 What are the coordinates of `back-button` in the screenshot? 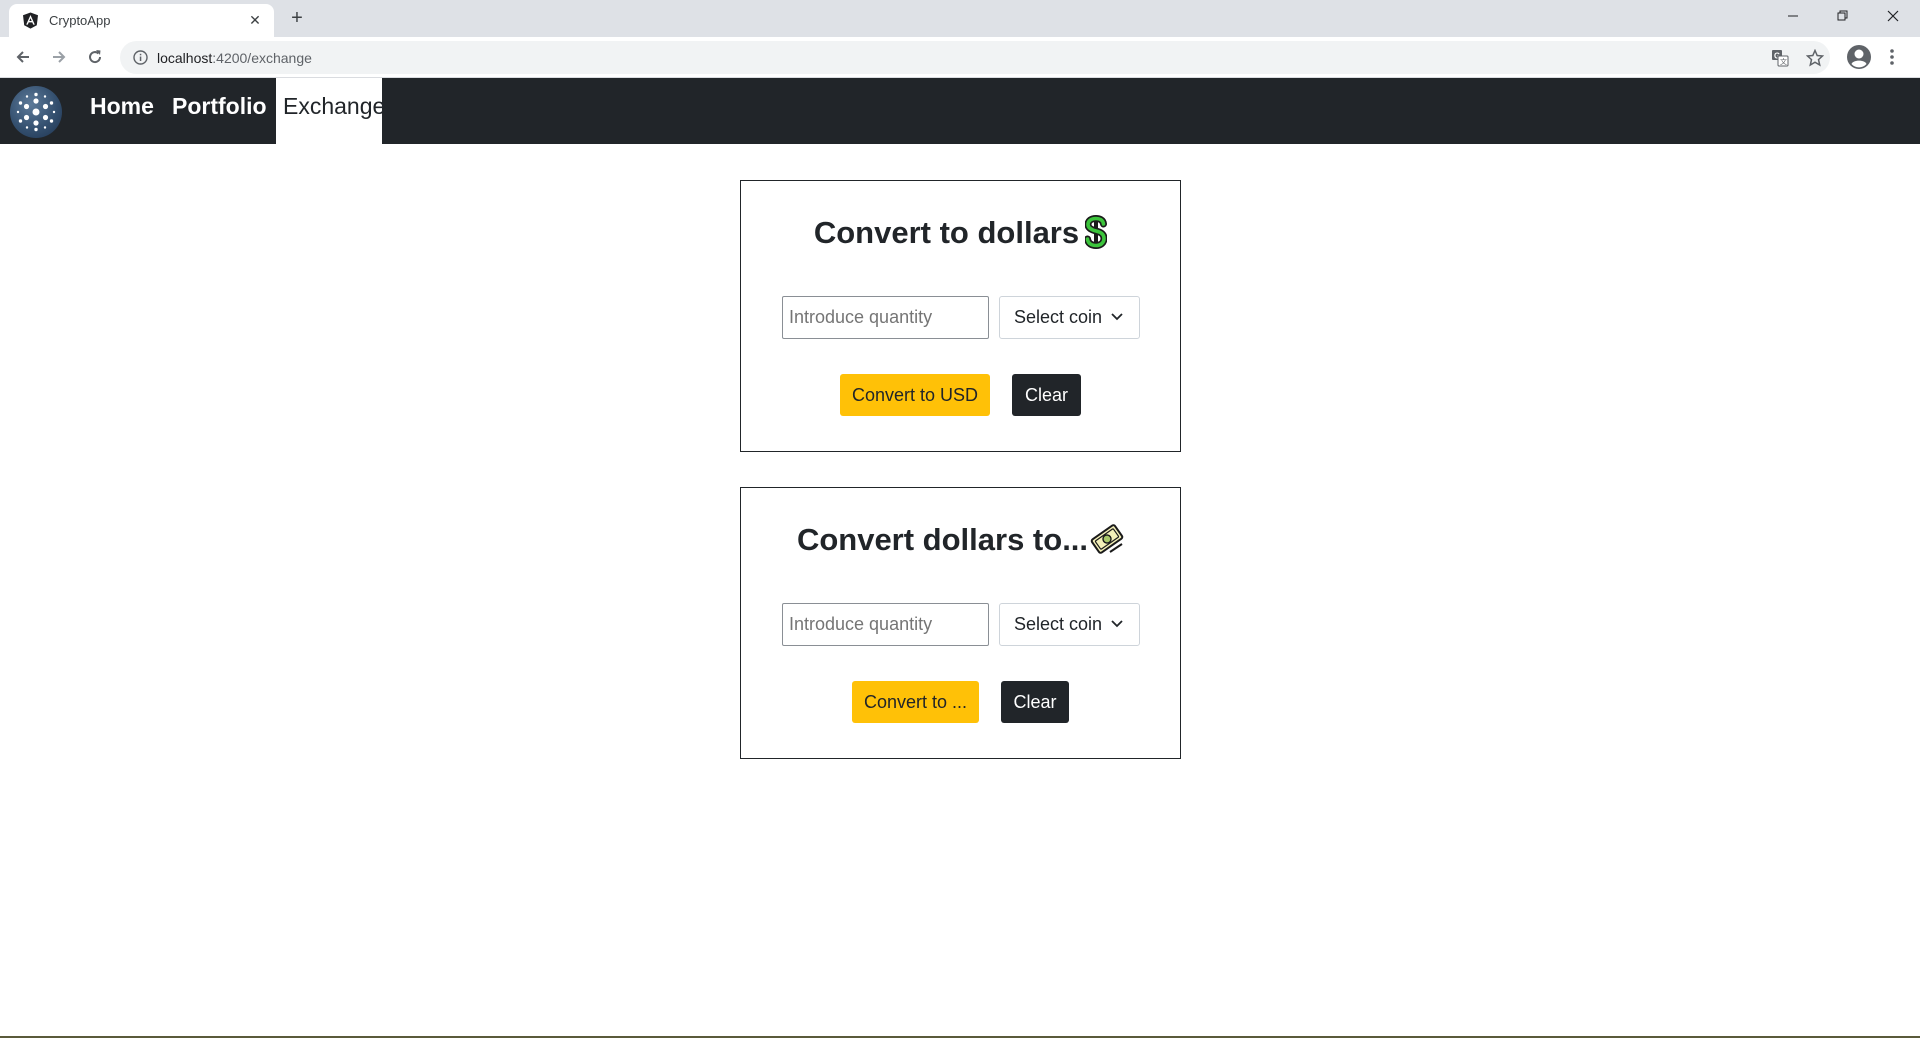 It's located at (23, 57).